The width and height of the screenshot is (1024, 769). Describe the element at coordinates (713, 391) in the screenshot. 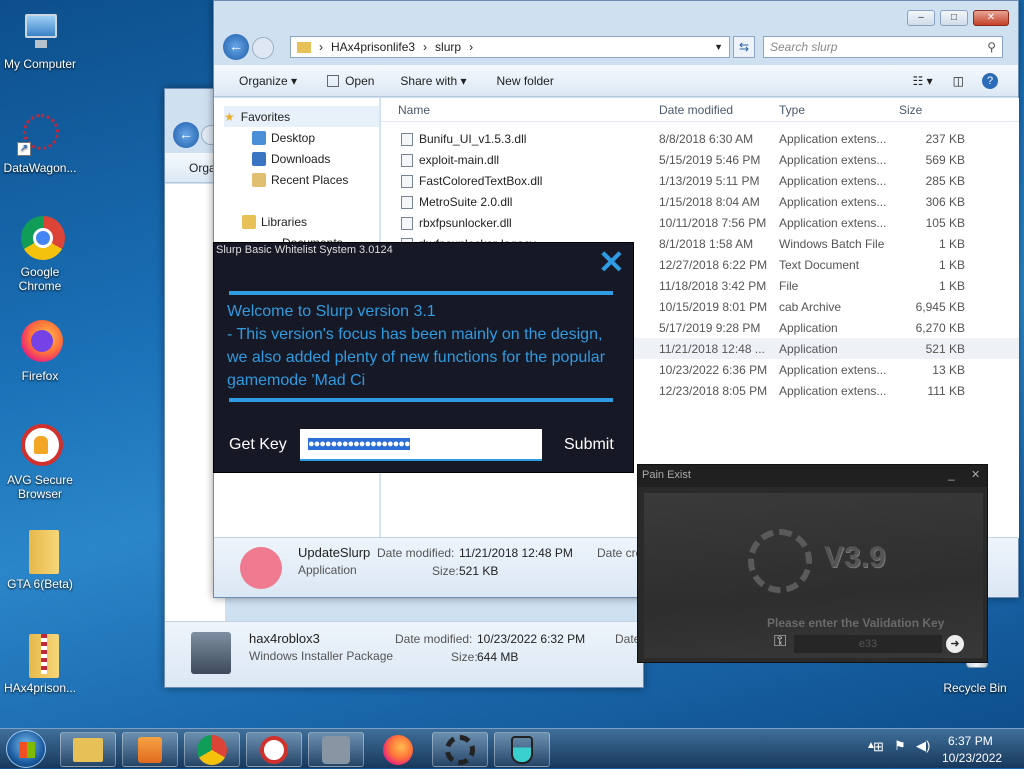

I see `file-date: 12/23/2018 8:05 PM` at that location.